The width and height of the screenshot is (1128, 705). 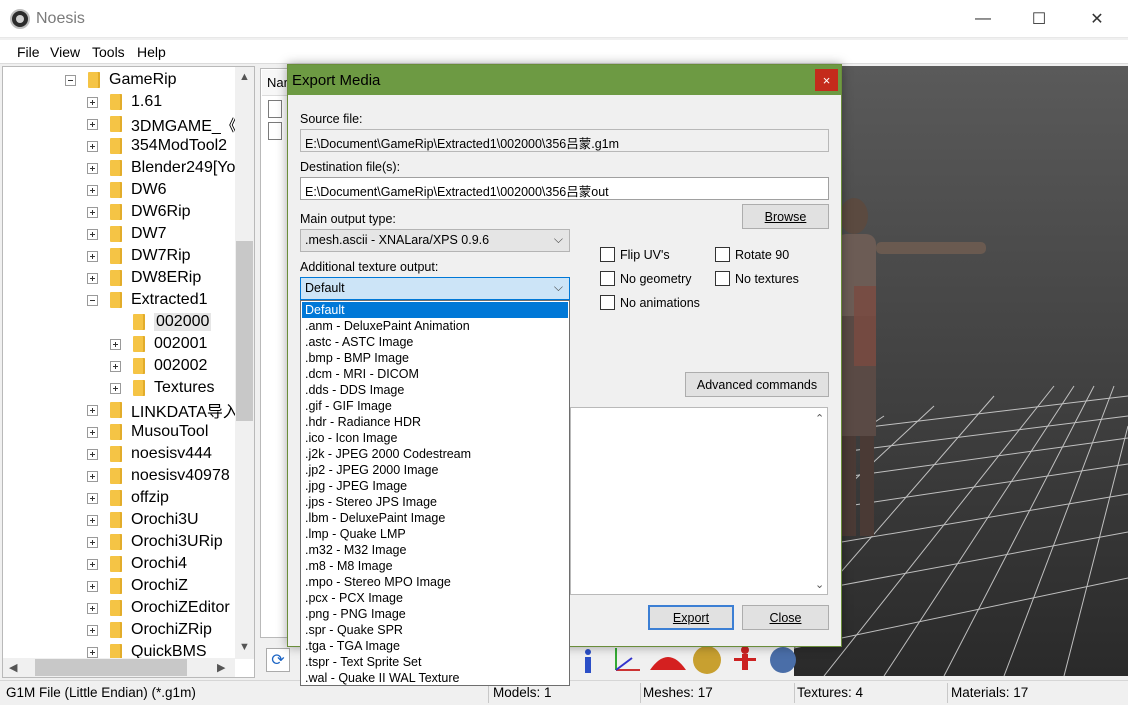 I want to click on dropdown-option: .jp2 - JPEG 2000 Image, so click(x=435, y=470).